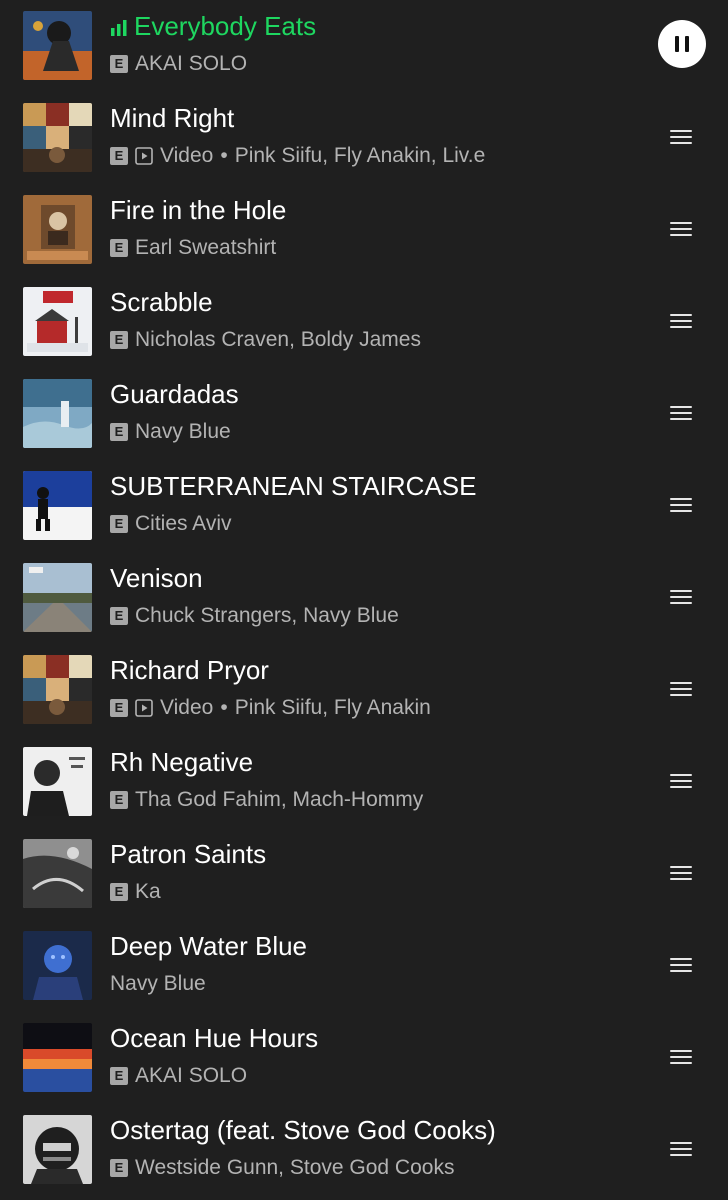 This screenshot has height=1200, width=728. What do you see at coordinates (174, 394) in the screenshot?
I see `track-title: Guardadas` at bounding box center [174, 394].